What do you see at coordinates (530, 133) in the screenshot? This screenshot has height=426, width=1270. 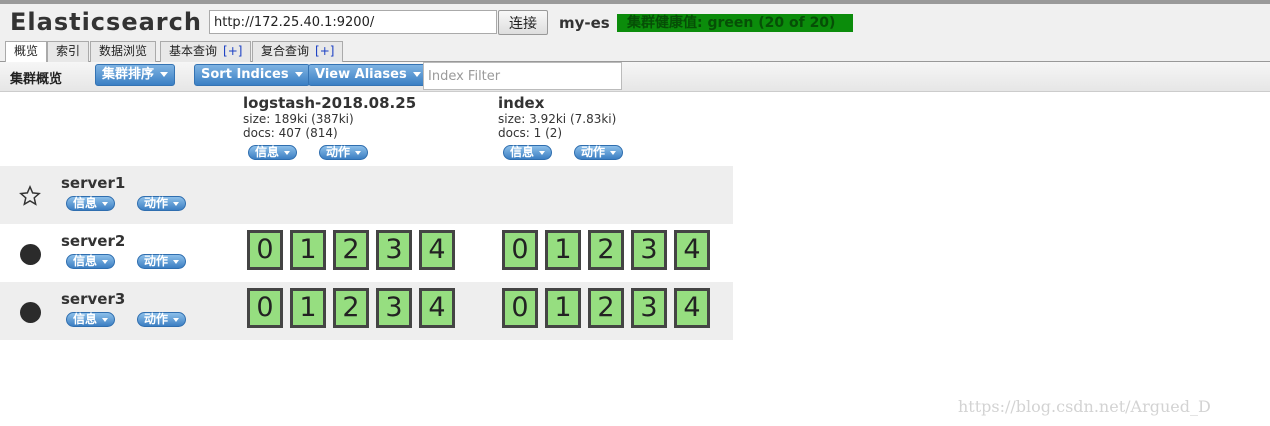 I see `index-docs: docs: 1 (2)` at bounding box center [530, 133].